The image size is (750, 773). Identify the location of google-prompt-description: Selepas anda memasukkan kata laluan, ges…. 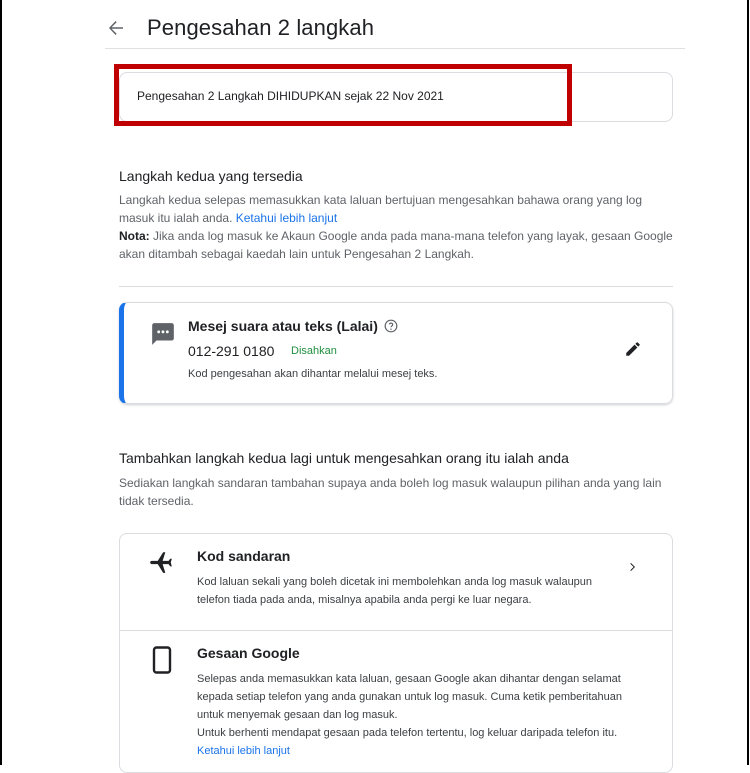
(427, 715).